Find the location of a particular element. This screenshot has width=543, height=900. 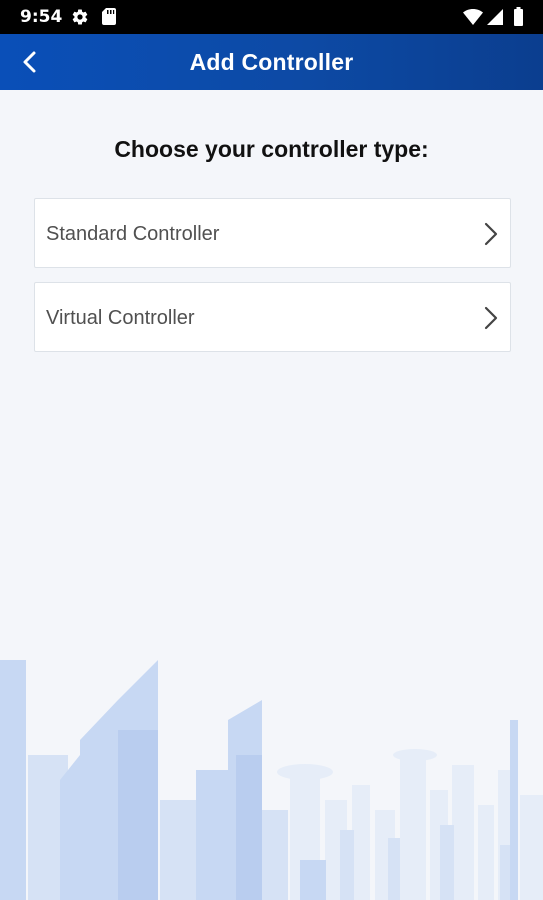

gear-icon is located at coordinates (80, 17).